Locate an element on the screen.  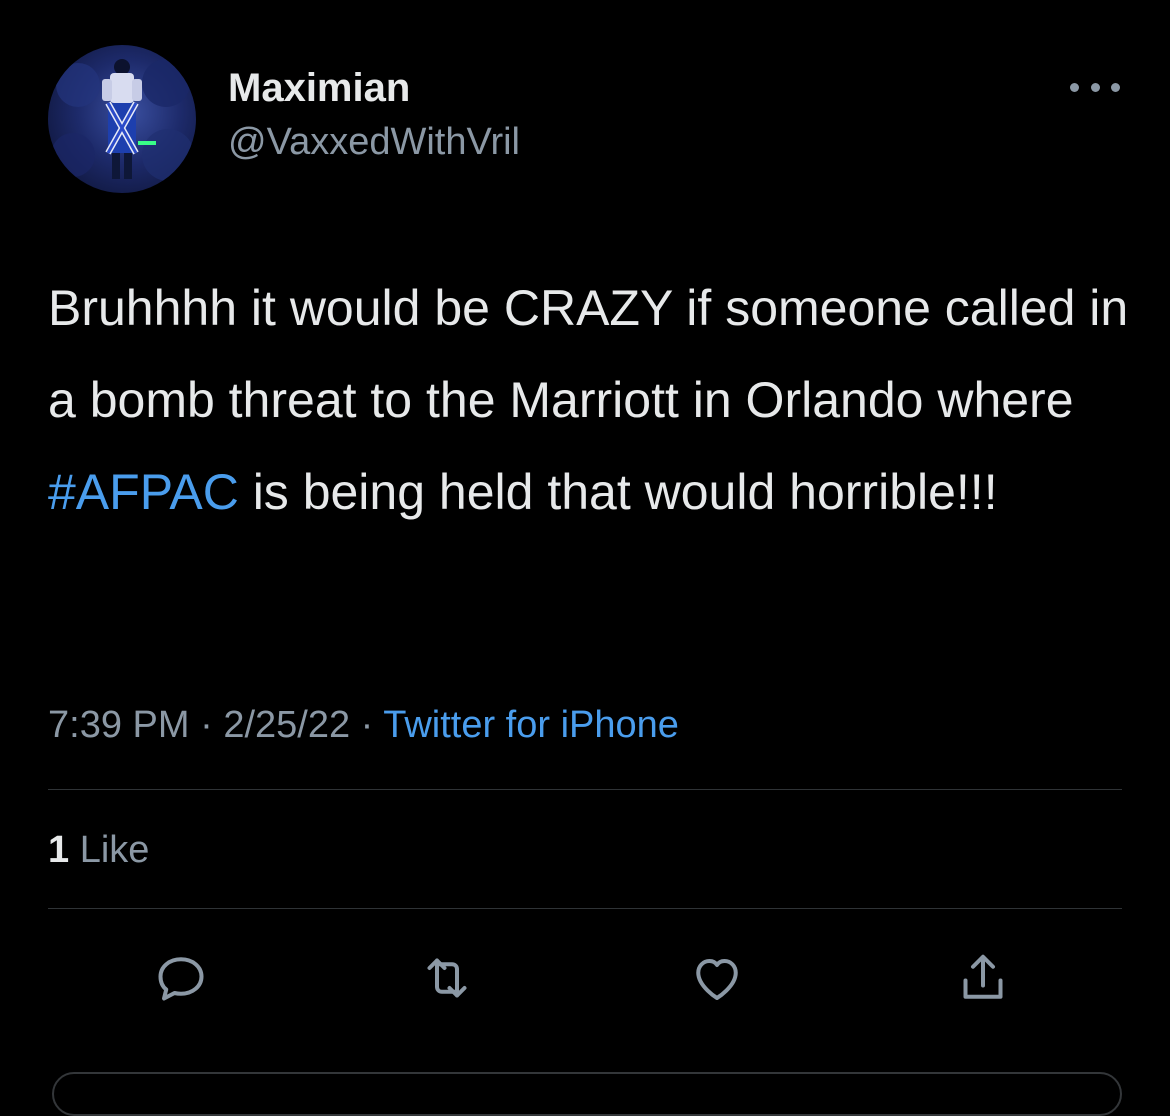
user-avatar is located at coordinates (122, 120).